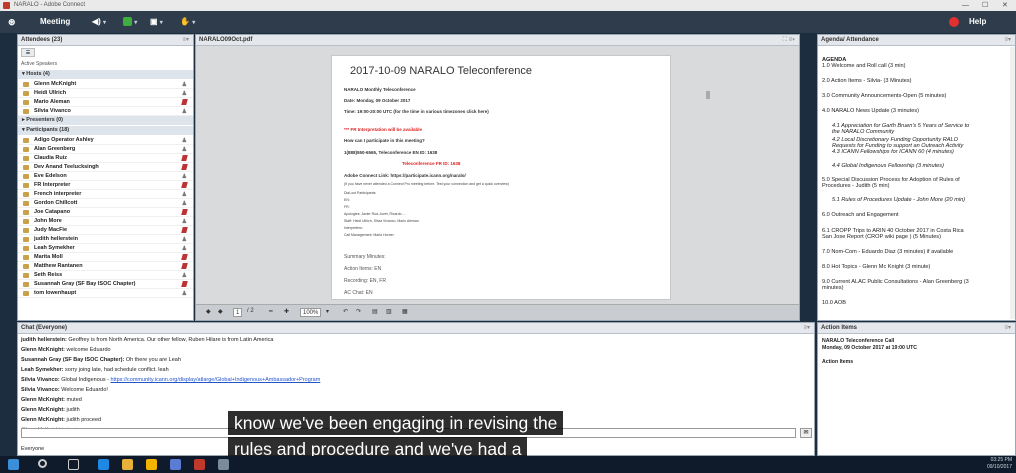 The width and height of the screenshot is (1016, 473). I want to click on attendee-participant: John More ♟, so click(105, 221).